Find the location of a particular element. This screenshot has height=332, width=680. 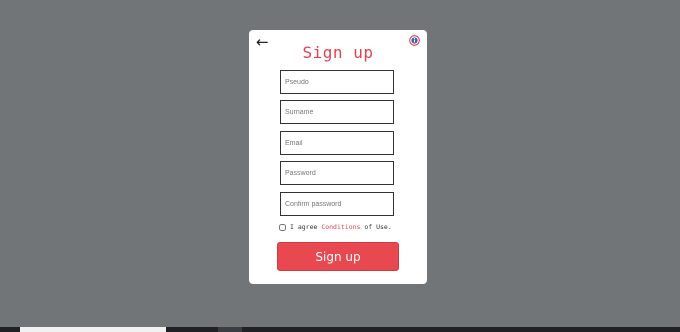

page-title: Sign up is located at coordinates (338, 52).